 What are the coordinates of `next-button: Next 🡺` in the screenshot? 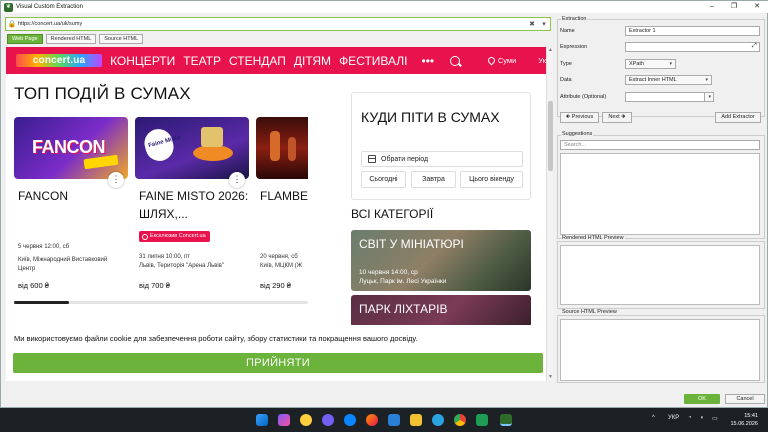 It's located at (617, 117).